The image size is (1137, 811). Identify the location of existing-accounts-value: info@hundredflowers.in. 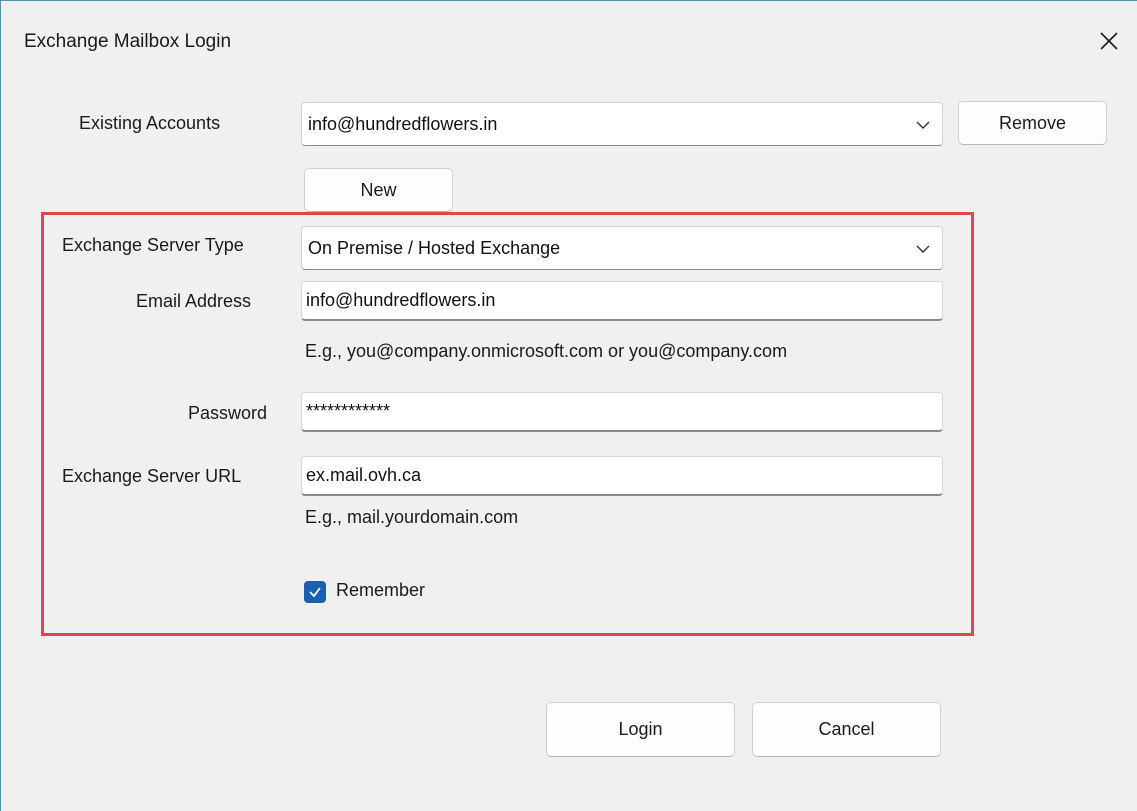
(403, 123).